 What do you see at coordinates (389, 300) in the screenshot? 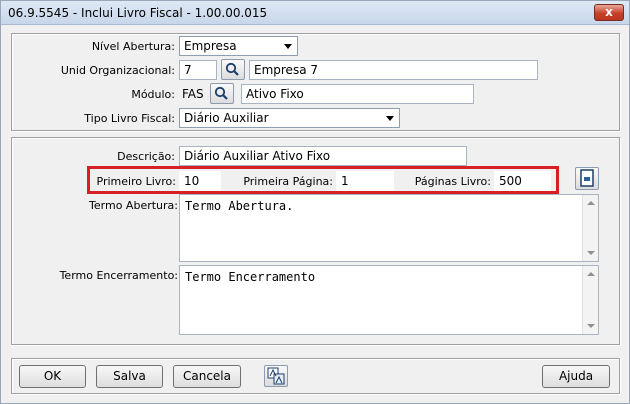
I see `termo-encerramento-textarea: Termo Encerramento` at bounding box center [389, 300].